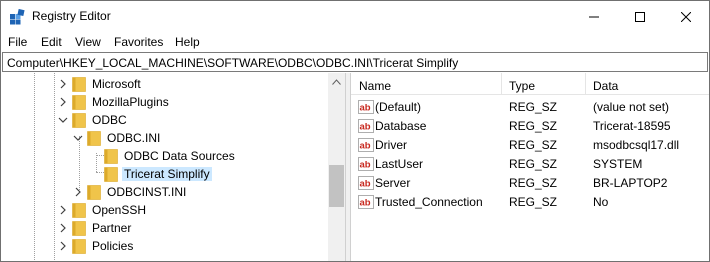 The width and height of the screenshot is (710, 262). I want to click on tree-item-label: Microsoft, so click(116, 84).